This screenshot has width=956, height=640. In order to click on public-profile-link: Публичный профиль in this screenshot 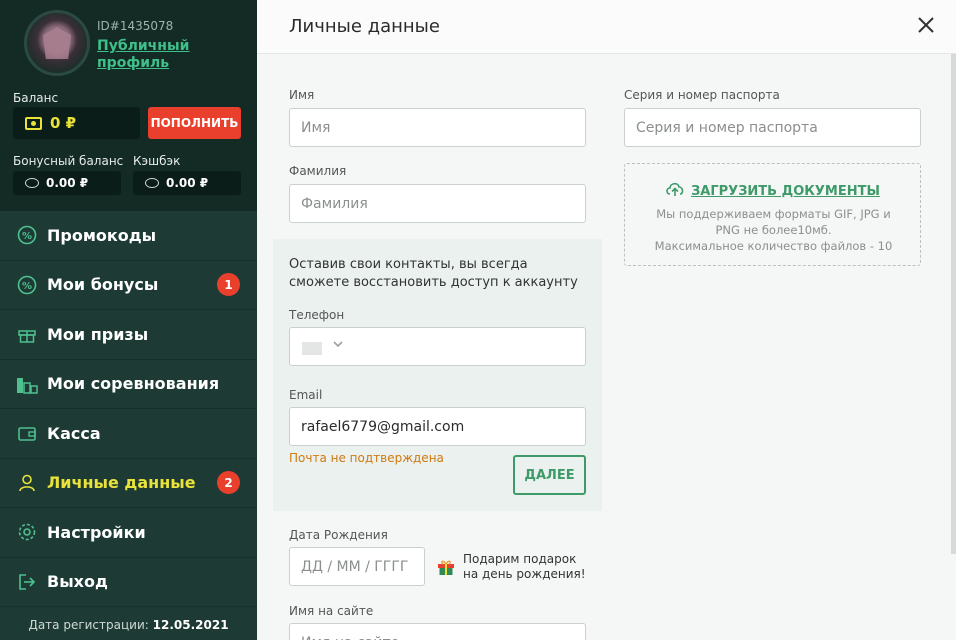, I will do `click(157, 55)`.